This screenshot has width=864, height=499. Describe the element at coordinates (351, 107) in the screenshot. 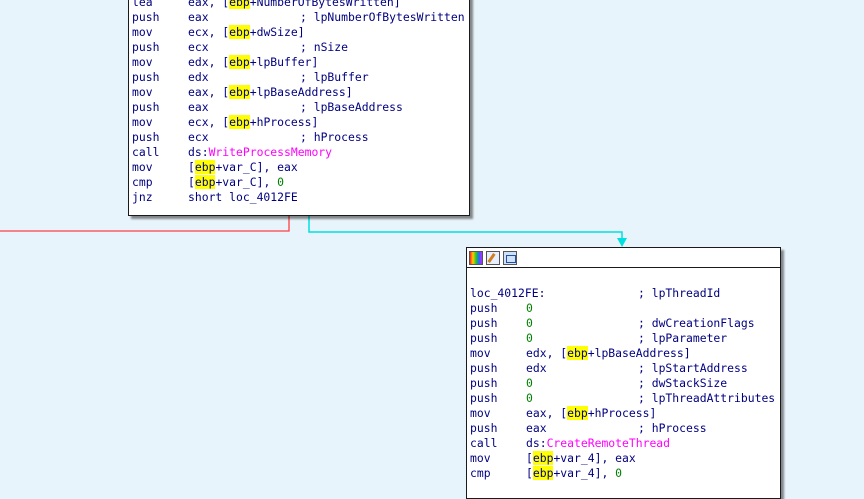

I see `comment: ; lpBaseAddress` at that location.